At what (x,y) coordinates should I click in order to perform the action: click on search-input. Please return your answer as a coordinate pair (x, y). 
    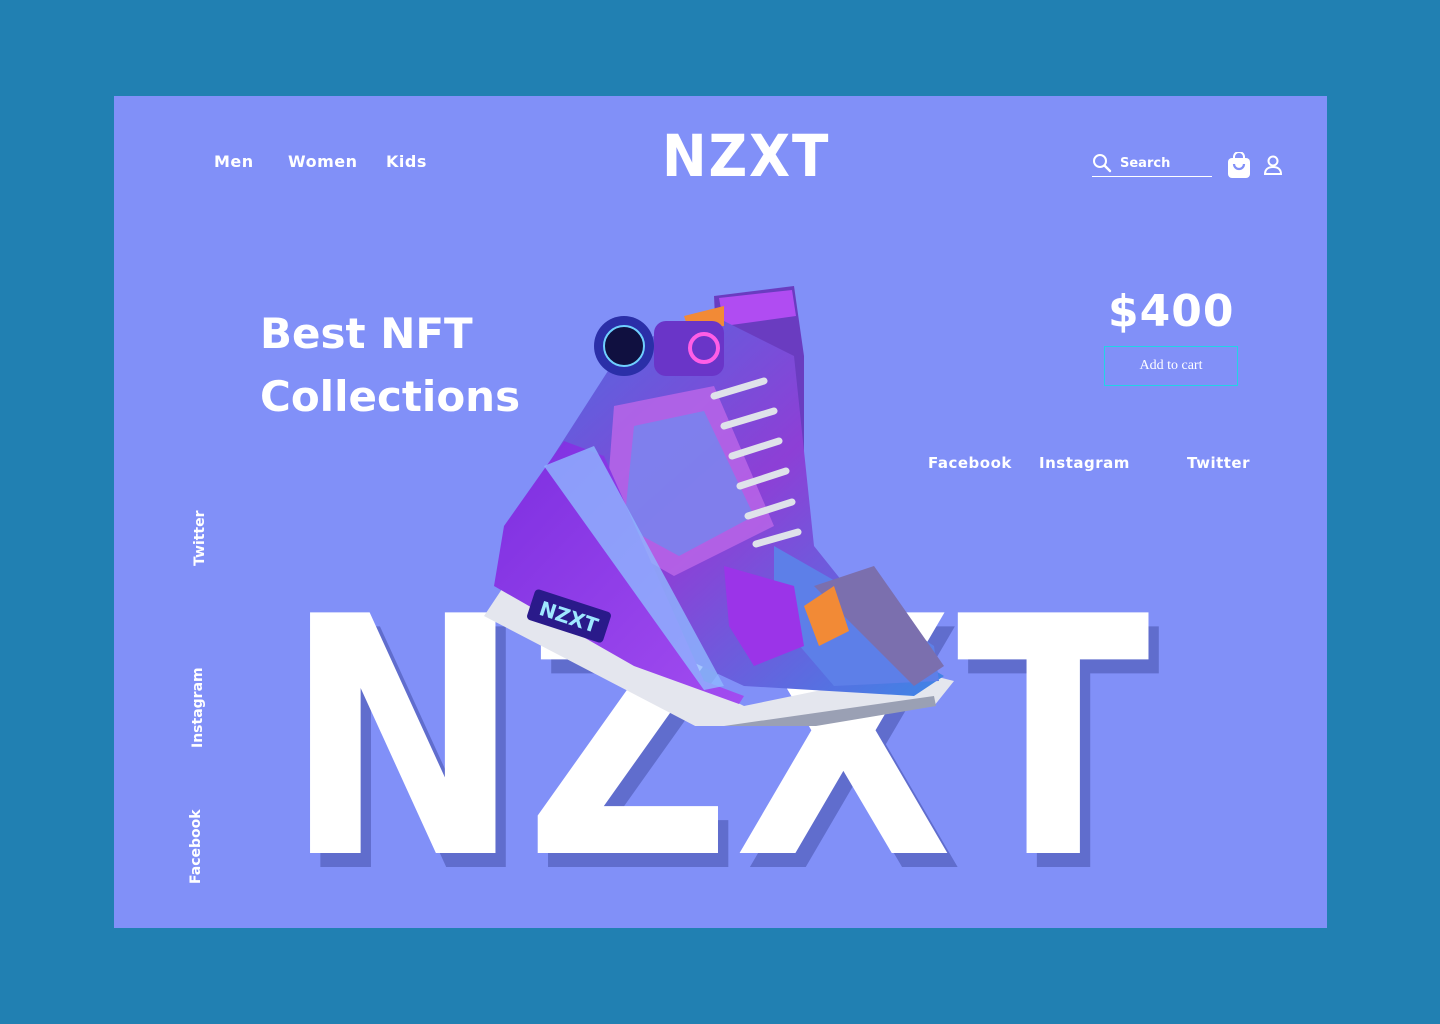
    Looking at the image, I should click on (1165, 163).